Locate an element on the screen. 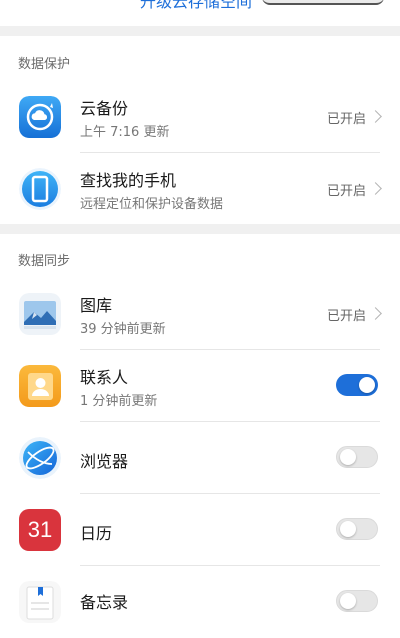  section-header-protection: 数据保护 is located at coordinates (44, 64).